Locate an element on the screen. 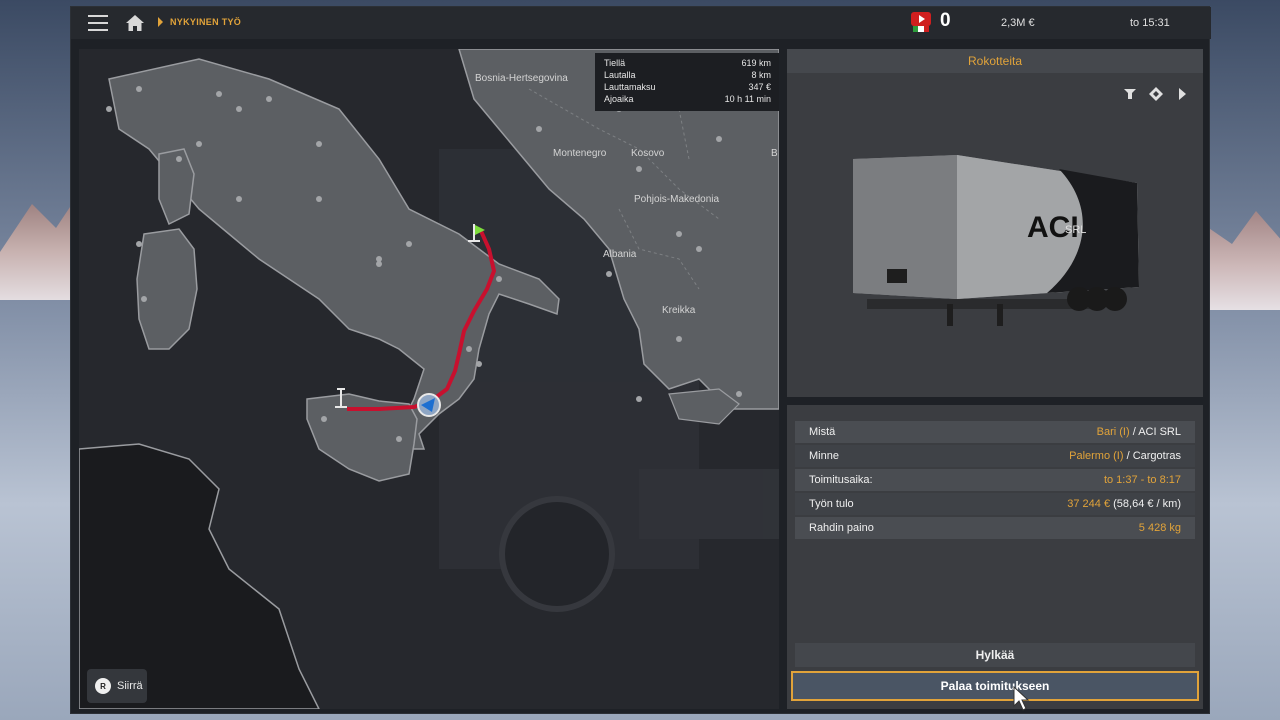 The image size is (1280, 720). country-label: Kreikka is located at coordinates (679, 310).